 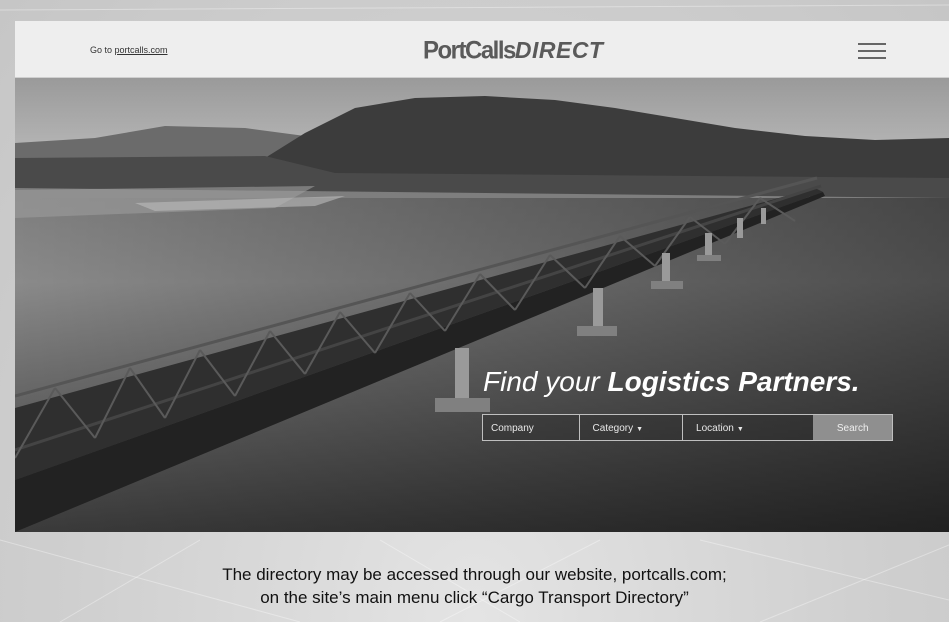 What do you see at coordinates (733, 381) in the screenshot?
I see `tagline-bold: Logistics Partners.` at bounding box center [733, 381].